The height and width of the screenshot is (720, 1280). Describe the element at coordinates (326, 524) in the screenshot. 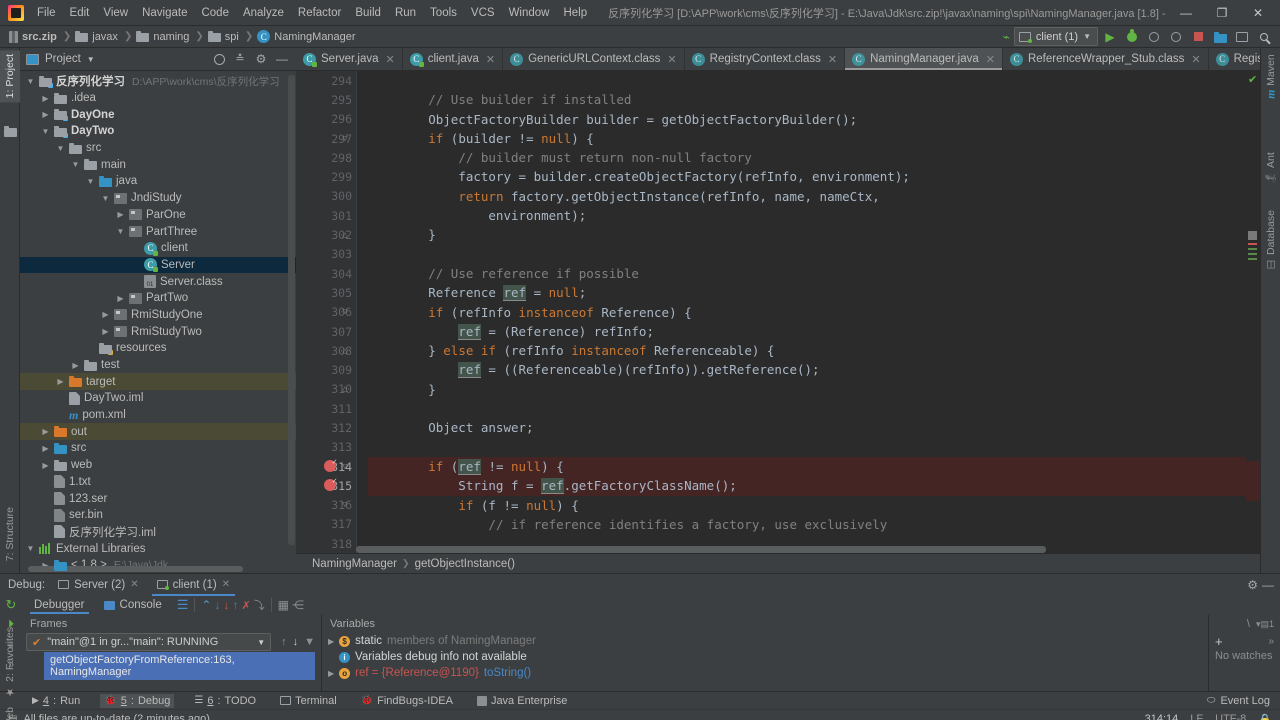

I see `gutter-line-number: 317` at that location.